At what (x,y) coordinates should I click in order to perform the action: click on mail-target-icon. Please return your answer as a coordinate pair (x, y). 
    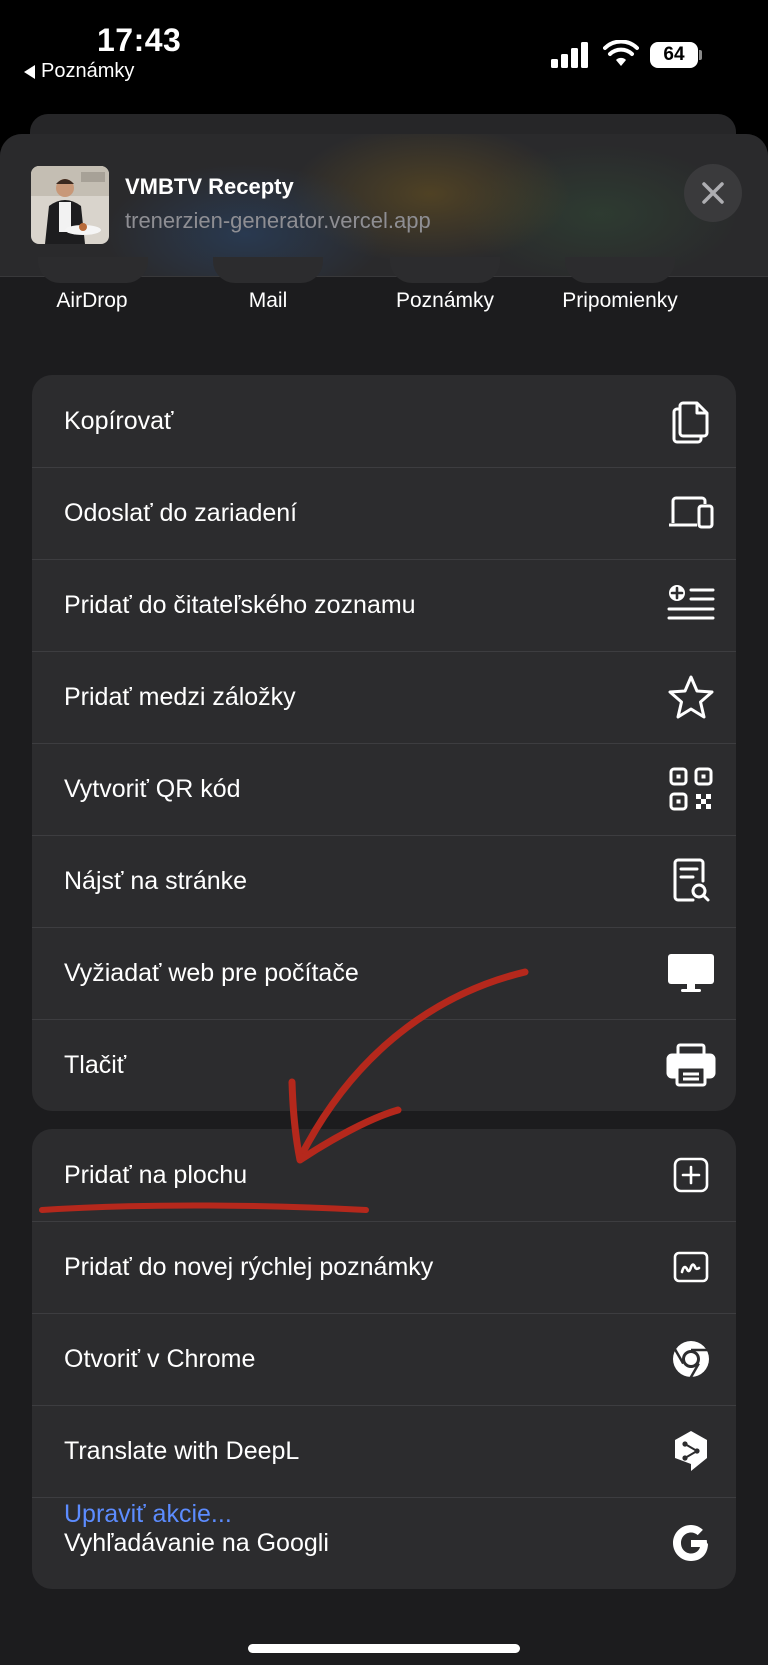
    Looking at the image, I should click on (268, 270).